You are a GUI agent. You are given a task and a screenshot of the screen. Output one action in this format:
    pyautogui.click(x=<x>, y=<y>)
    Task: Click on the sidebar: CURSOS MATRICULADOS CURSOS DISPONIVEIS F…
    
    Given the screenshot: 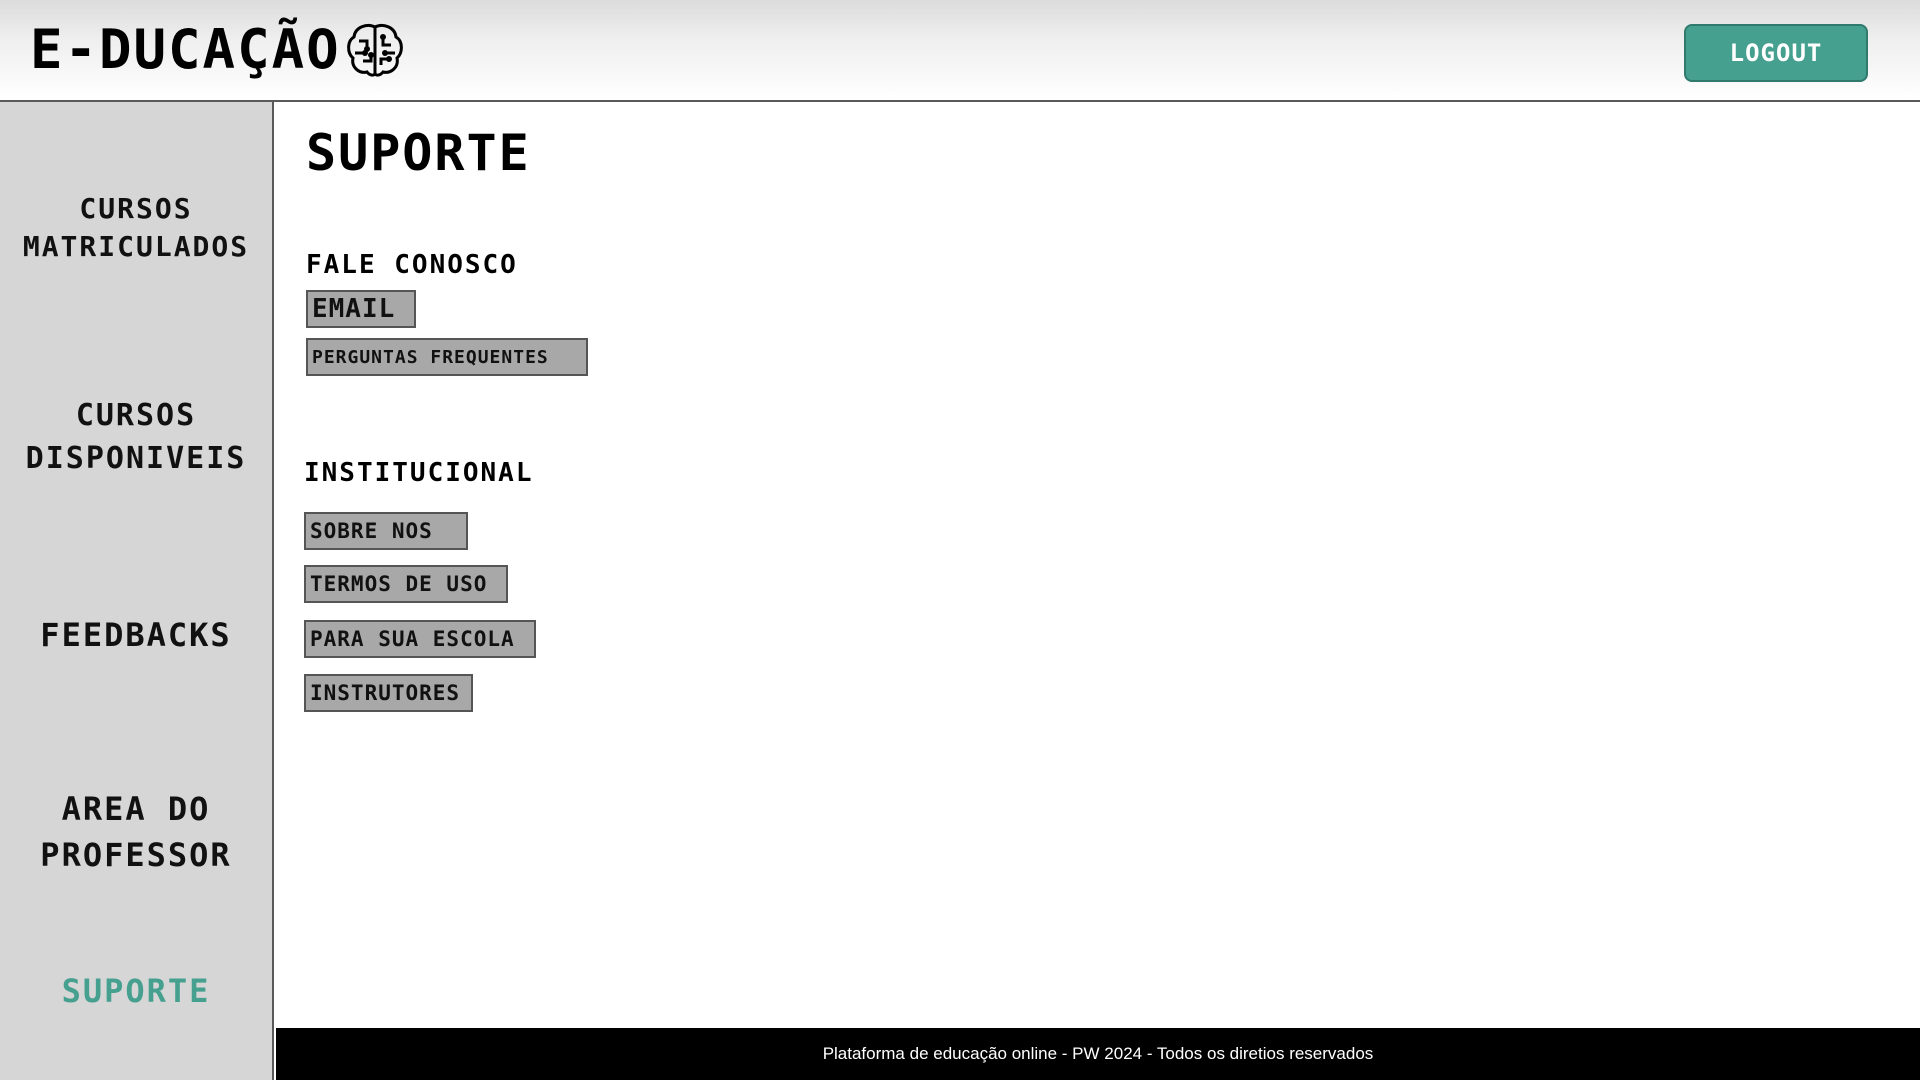 What is the action you would take?
    pyautogui.click(x=137, y=591)
    